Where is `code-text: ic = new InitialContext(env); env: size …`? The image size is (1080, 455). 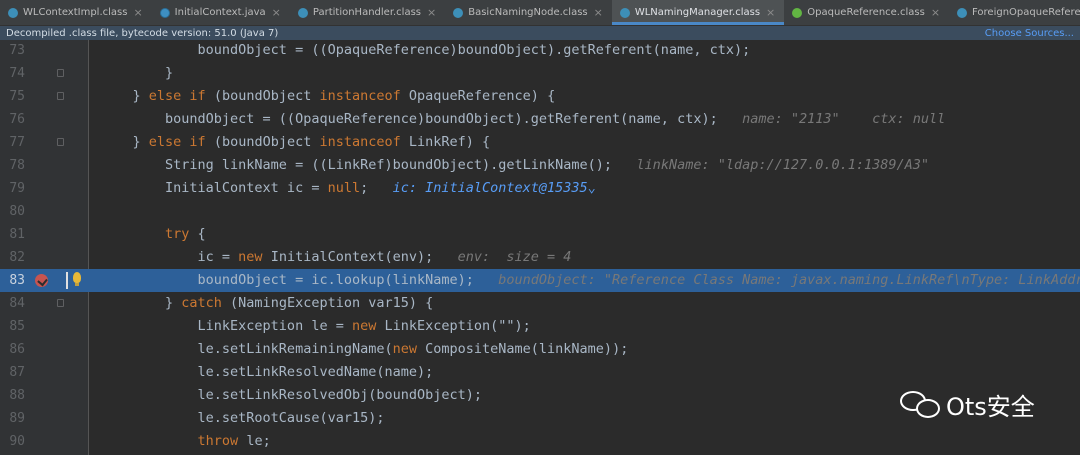
code-text: ic = new InitialContext(env); env: size … is located at coordinates (336, 257).